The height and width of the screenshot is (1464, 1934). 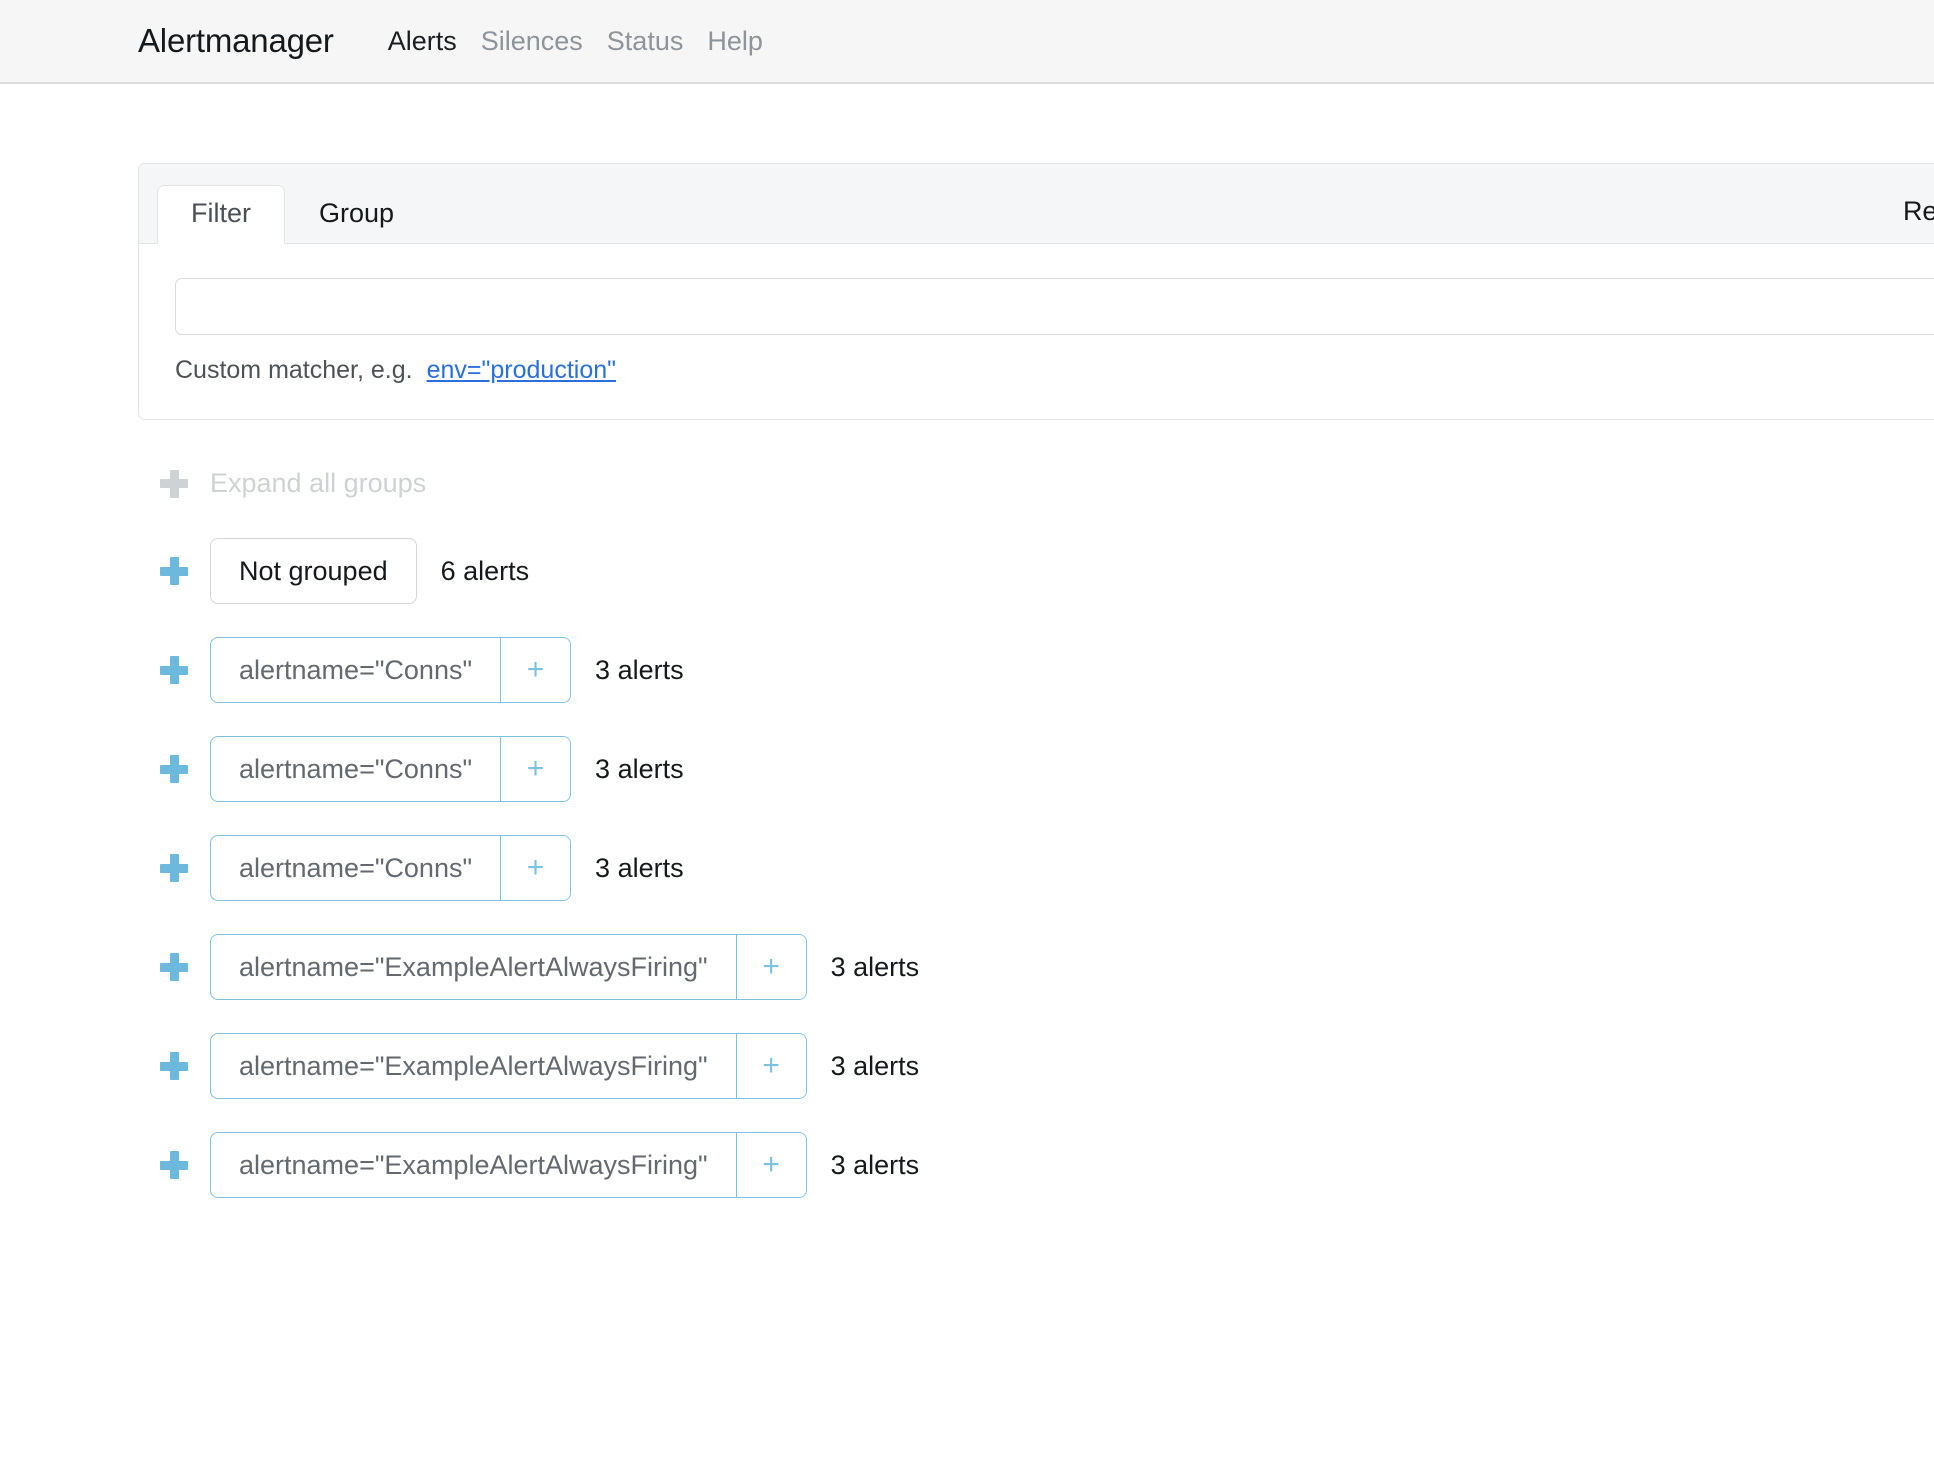 What do you see at coordinates (236, 41) in the screenshot?
I see `app-brand: Alertmanager` at bounding box center [236, 41].